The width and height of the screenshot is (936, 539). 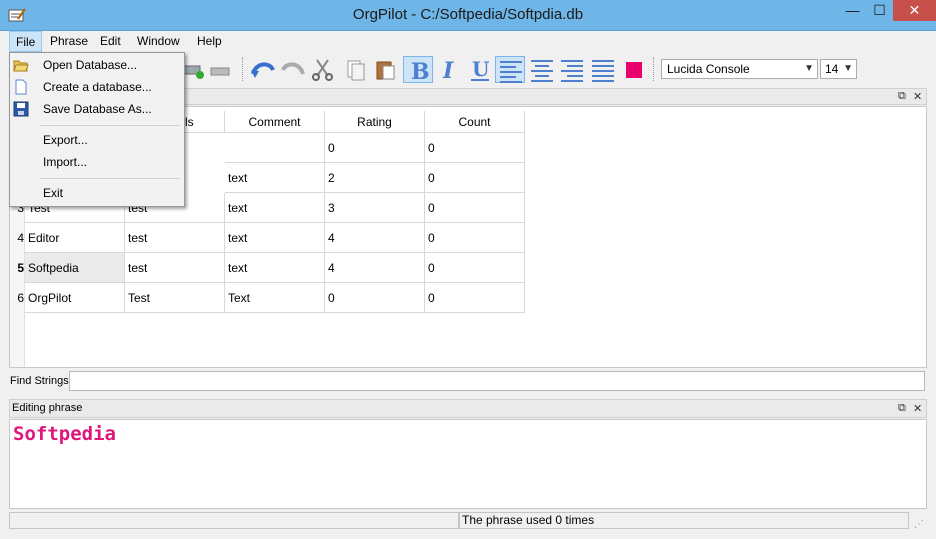 I want to click on row-header: 4, so click(x=17, y=238).